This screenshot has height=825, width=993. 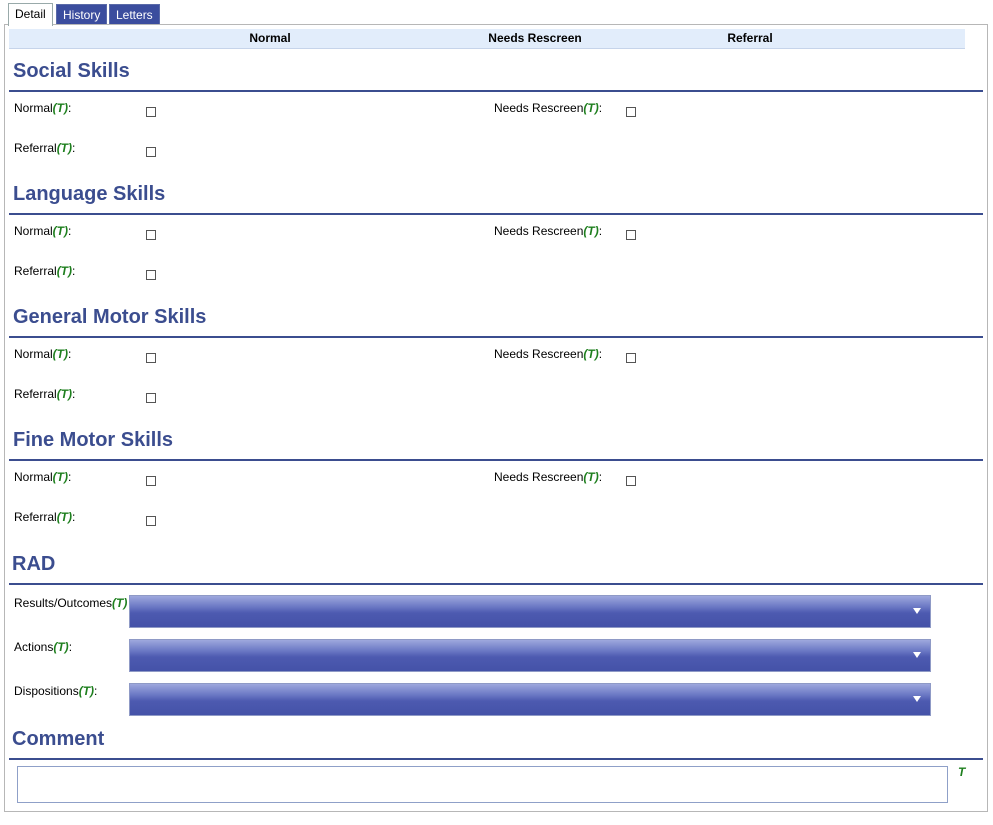 I want to click on checkbox-social-needs-rescreen, so click(x=631, y=112).